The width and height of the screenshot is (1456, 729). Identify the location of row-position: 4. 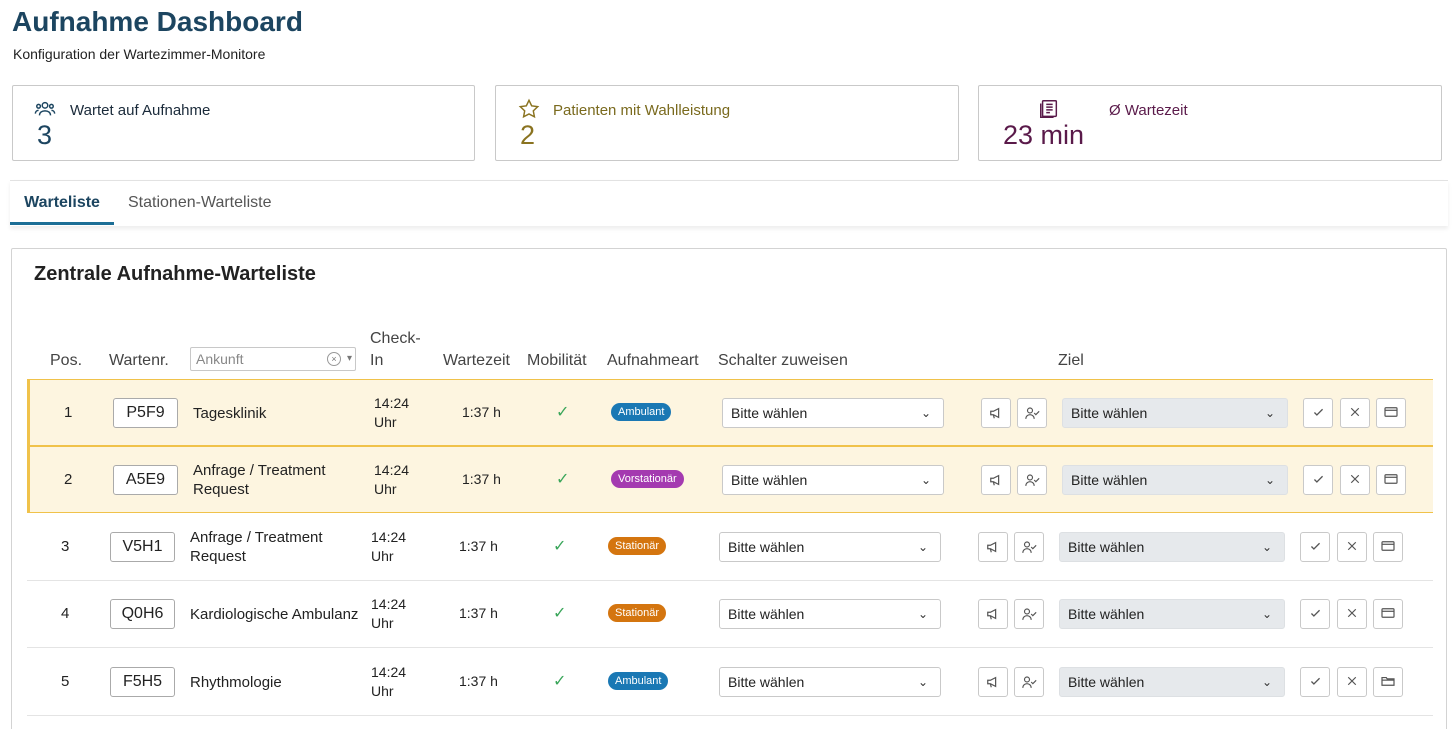
(65, 613).